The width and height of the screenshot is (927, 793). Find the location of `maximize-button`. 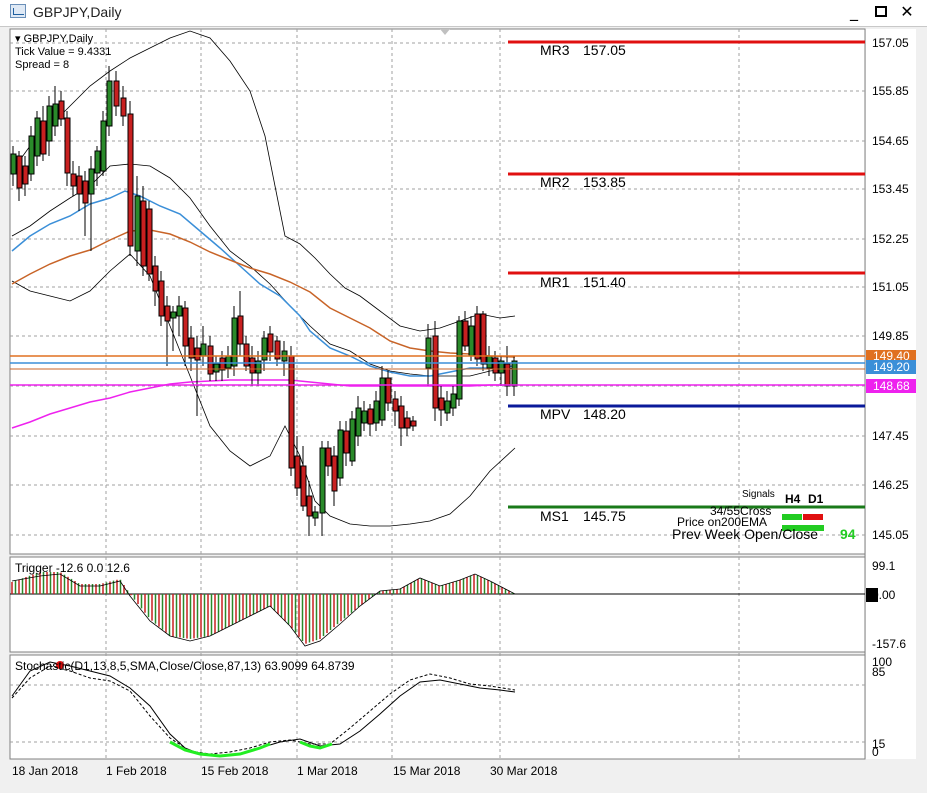

maximize-button is located at coordinates (881, 12).